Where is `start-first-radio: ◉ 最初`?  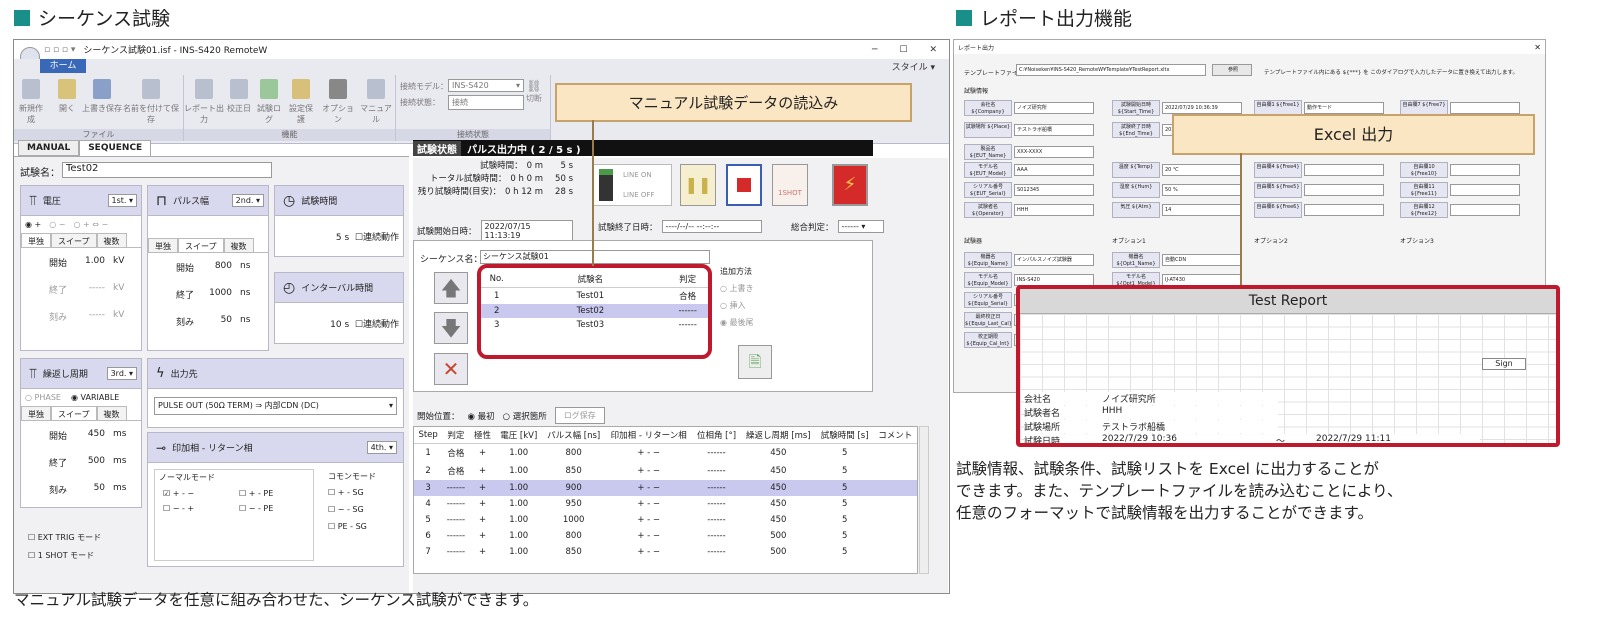
start-first-radio: ◉ 最初 is located at coordinates (481, 416).